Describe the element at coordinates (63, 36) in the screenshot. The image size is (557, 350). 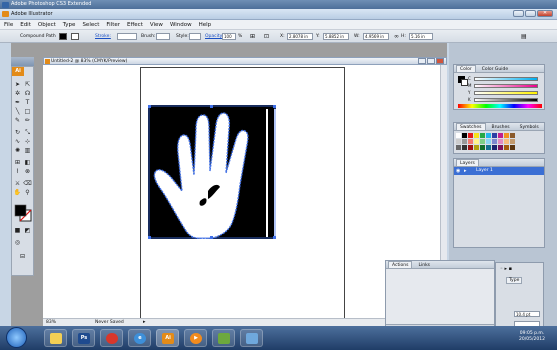
I see `fill-swatch` at that location.